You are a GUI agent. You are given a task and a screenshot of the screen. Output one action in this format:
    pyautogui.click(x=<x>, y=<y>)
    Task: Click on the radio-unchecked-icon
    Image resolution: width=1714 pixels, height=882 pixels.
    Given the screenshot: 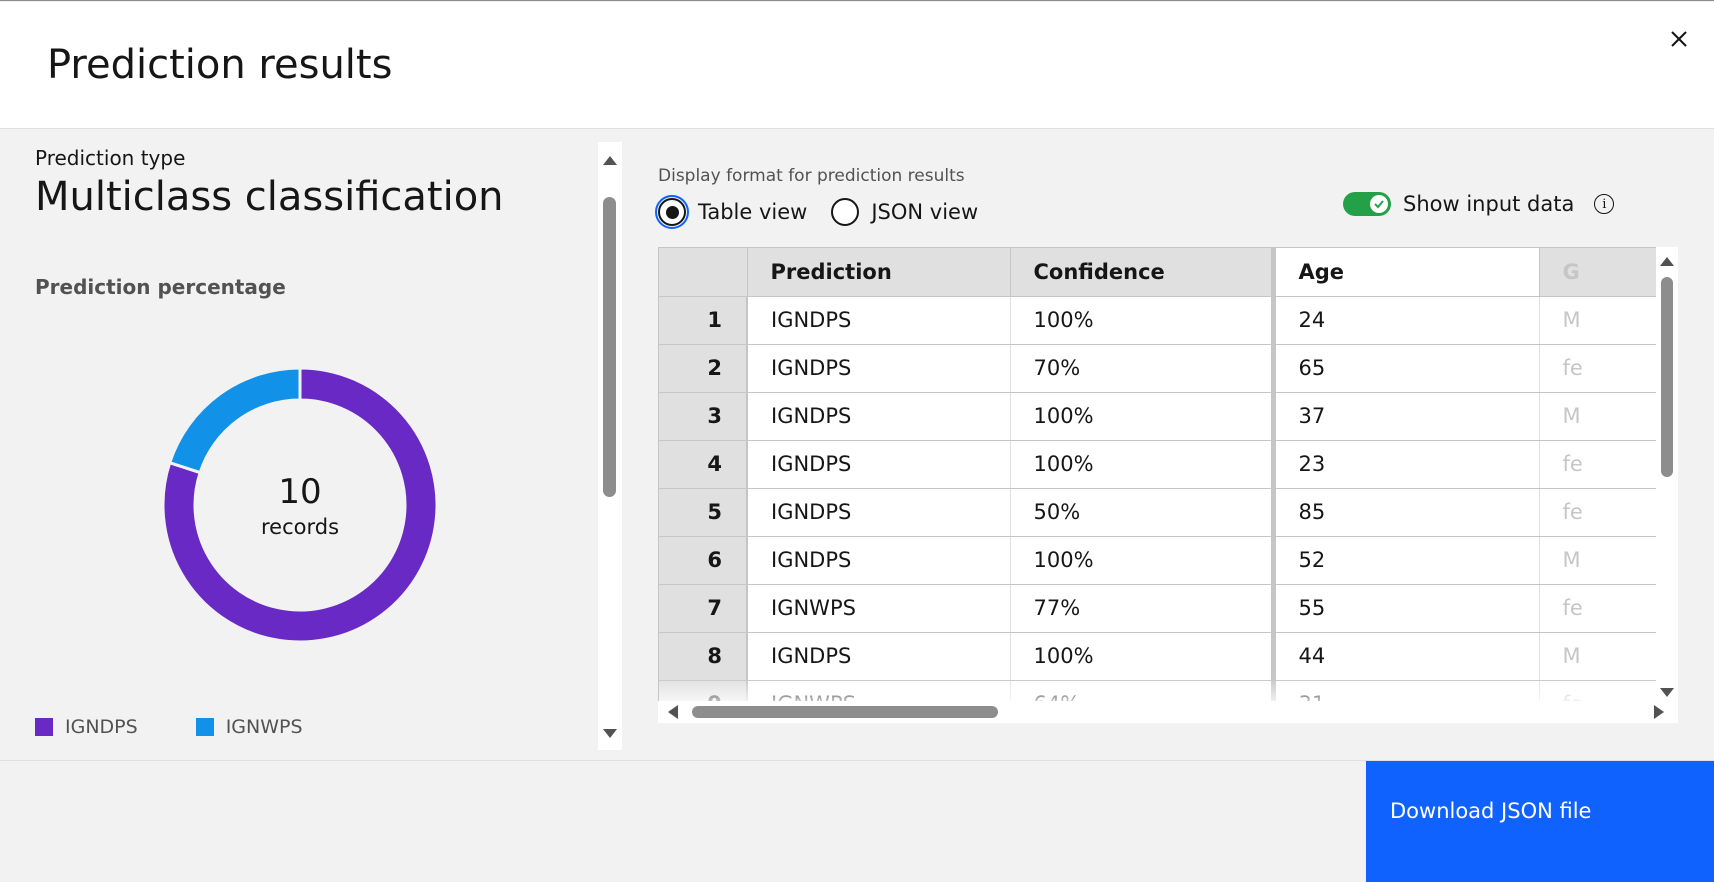 What is the action you would take?
    pyautogui.click(x=845, y=212)
    